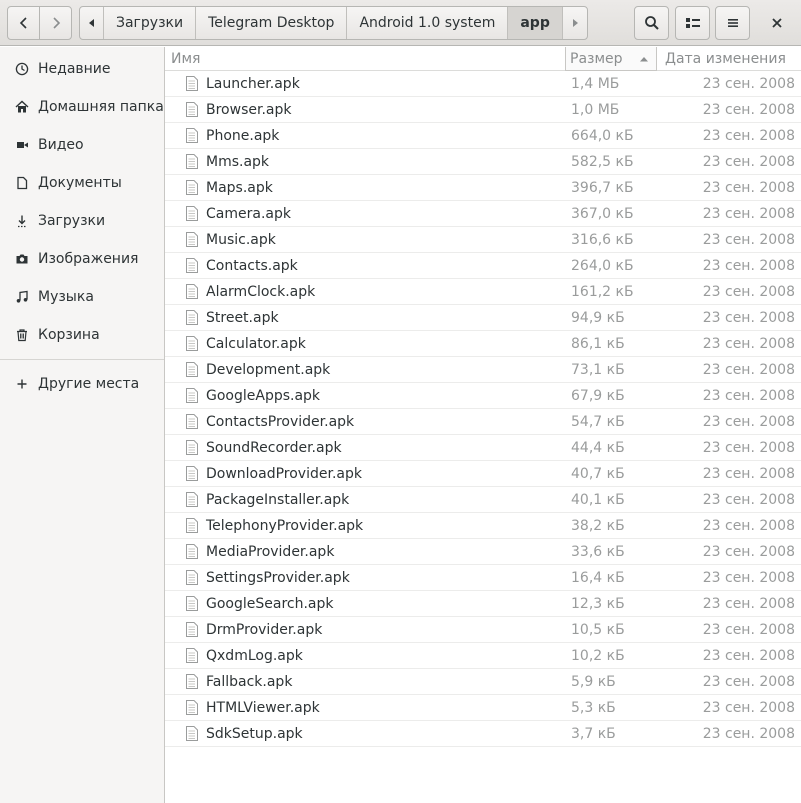 Image resolution: width=801 pixels, height=803 pixels. What do you see at coordinates (725, 59) in the screenshot?
I see `column-header-date: Дата изменения` at bounding box center [725, 59].